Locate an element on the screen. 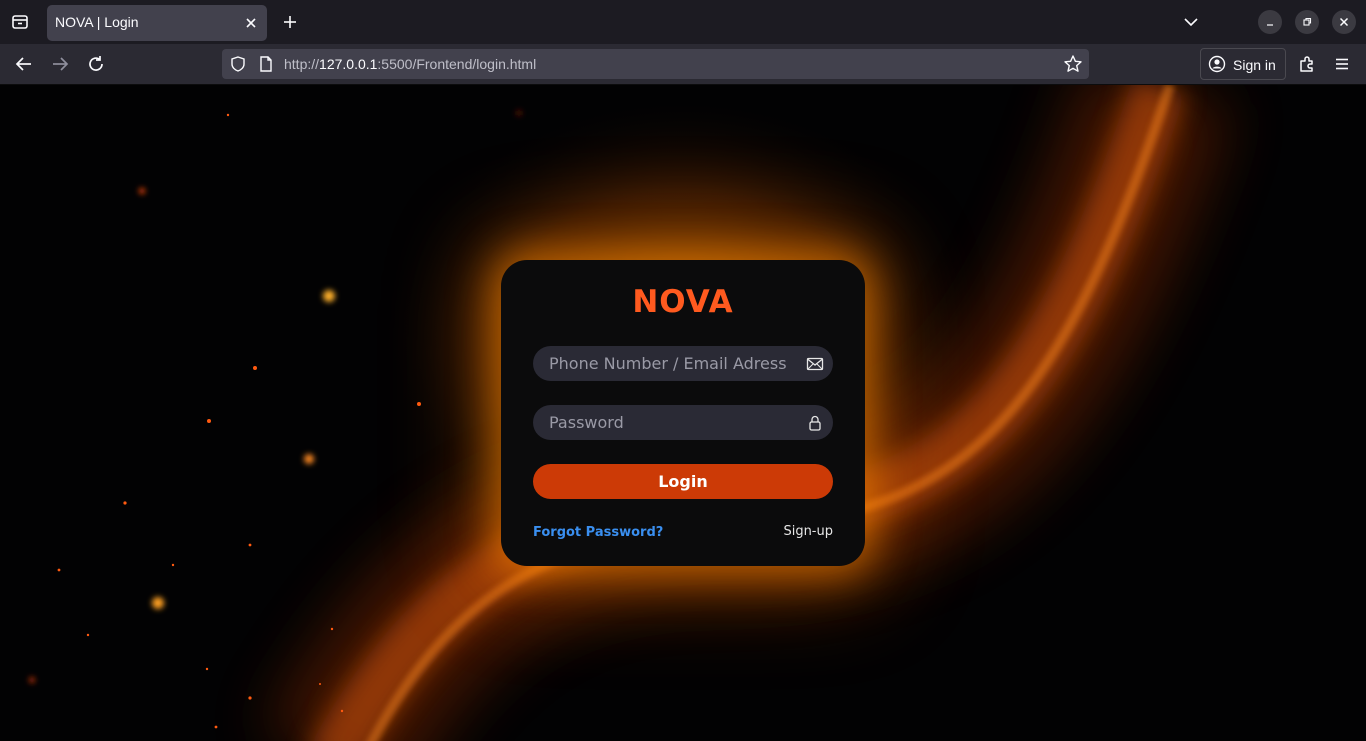  forgot-password-link: Forgot Password? is located at coordinates (598, 532).